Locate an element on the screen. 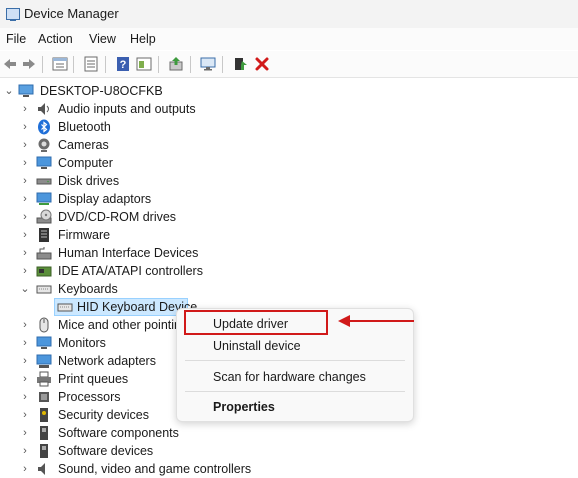 This screenshot has width=578, height=478. printer-icon is located at coordinates (44, 379).